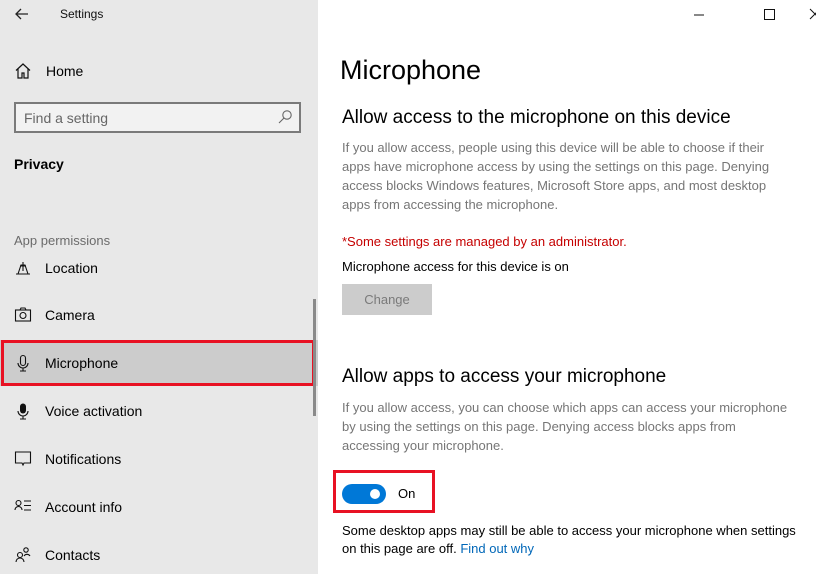  Describe the element at coordinates (23, 459) in the screenshot. I see `notifications-icon` at that location.